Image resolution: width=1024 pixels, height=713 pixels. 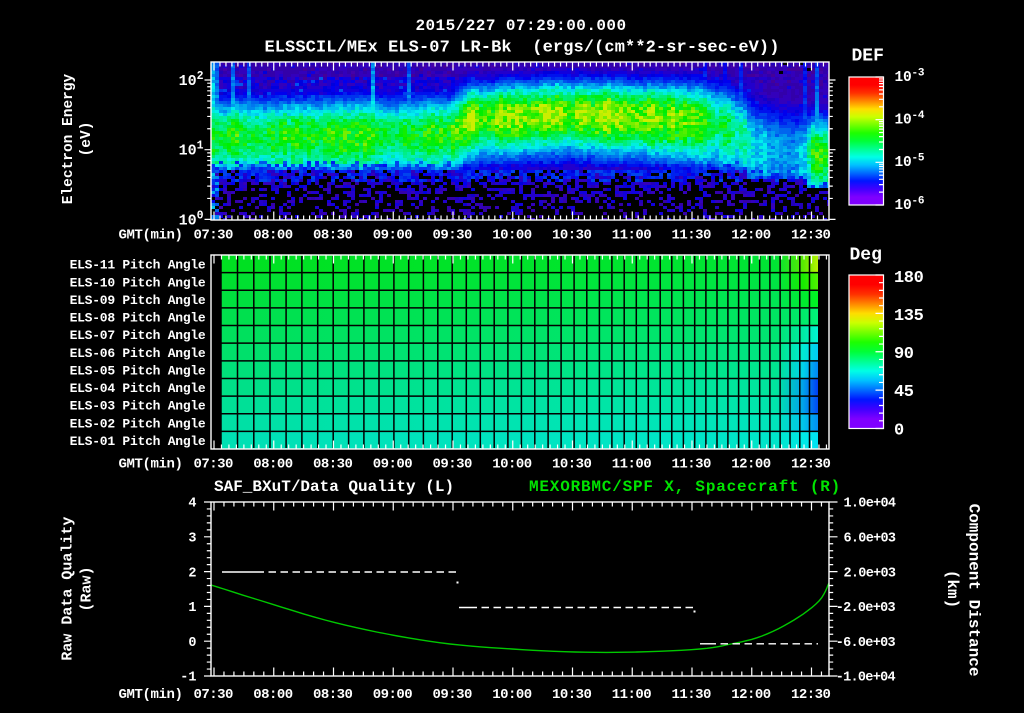 What do you see at coordinates (974, 590) in the screenshot?
I see `svg-text: Component Distance` at bounding box center [974, 590].